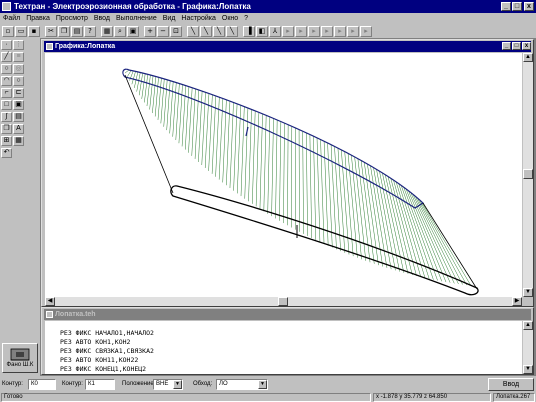  I want to click on copy-icon: ❐, so click(64, 31).